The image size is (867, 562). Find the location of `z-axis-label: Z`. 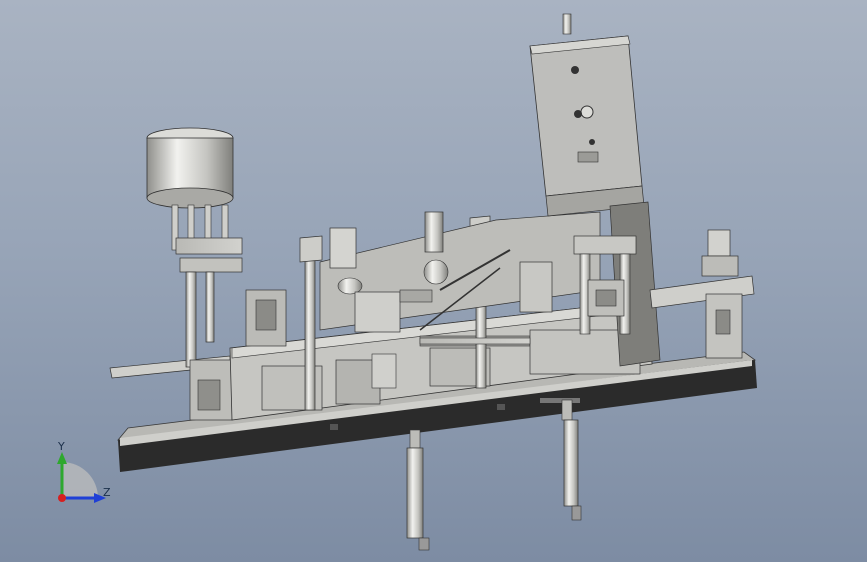

z-axis-label: Z is located at coordinates (107, 492).